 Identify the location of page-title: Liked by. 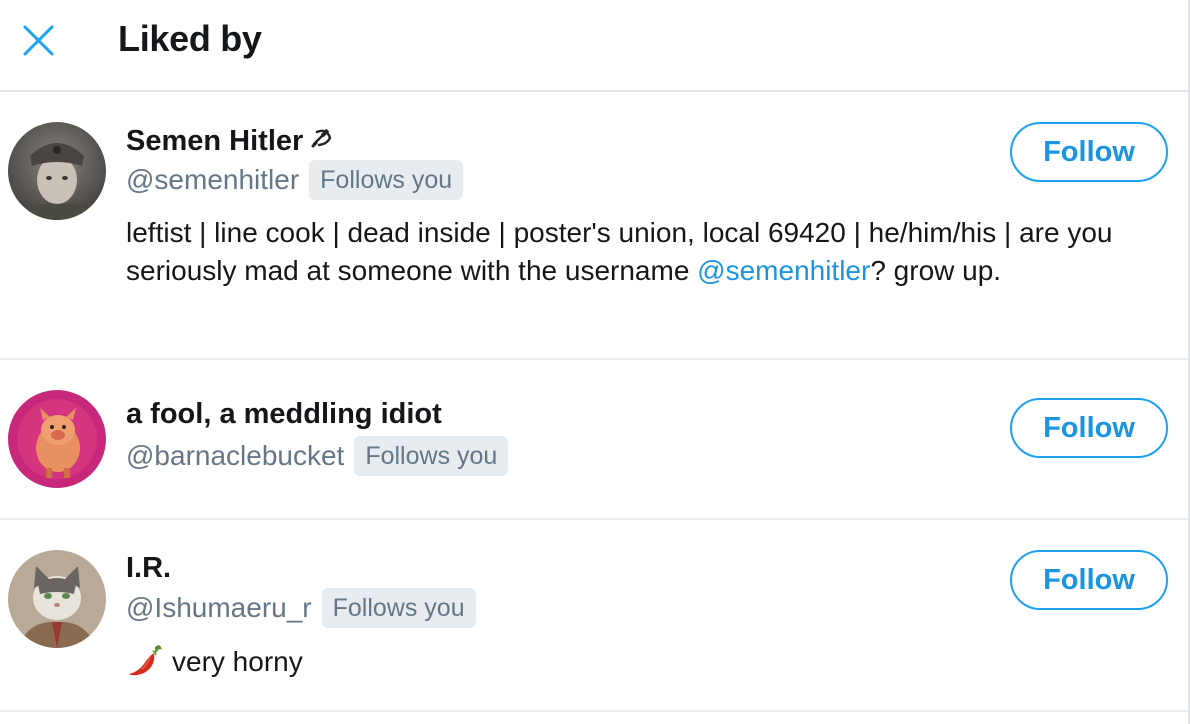
(190, 38).